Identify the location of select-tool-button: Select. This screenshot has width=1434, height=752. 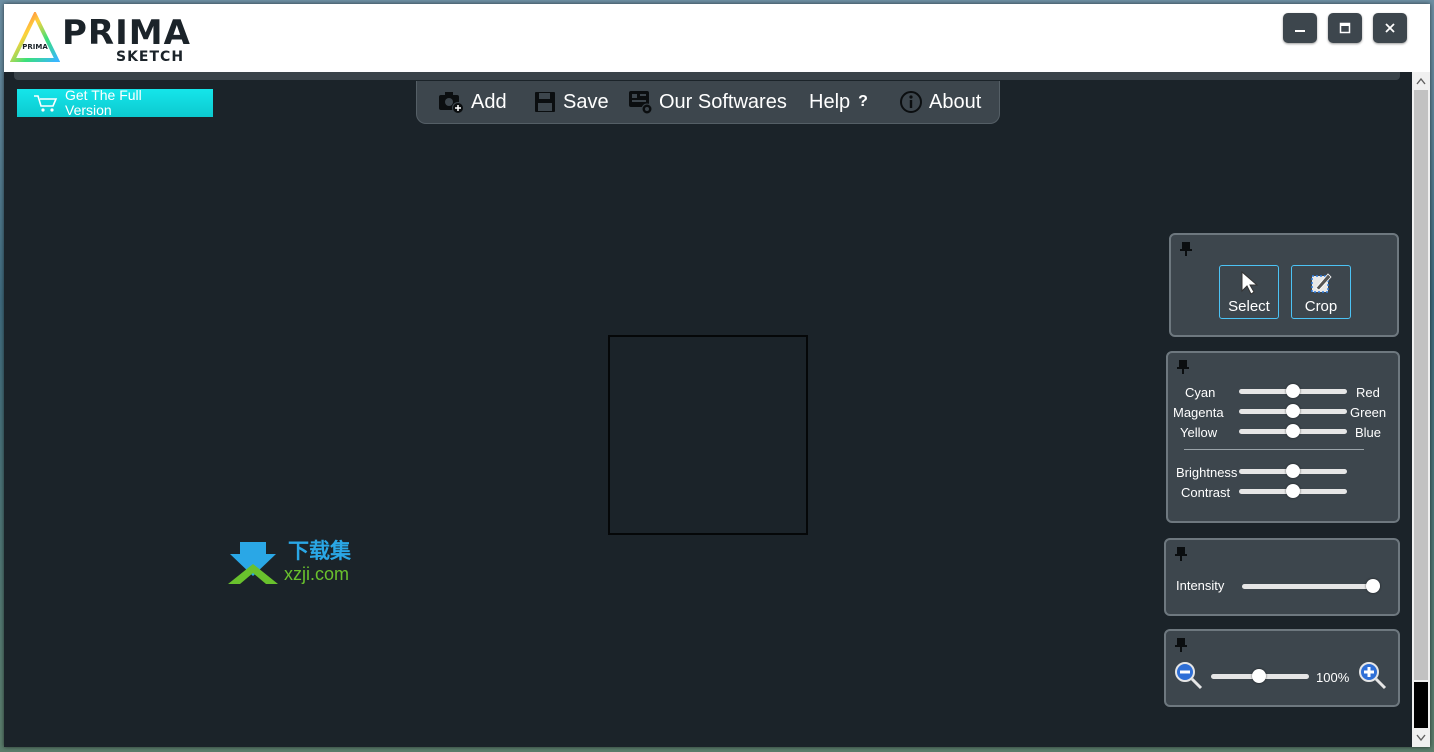
(1249, 292).